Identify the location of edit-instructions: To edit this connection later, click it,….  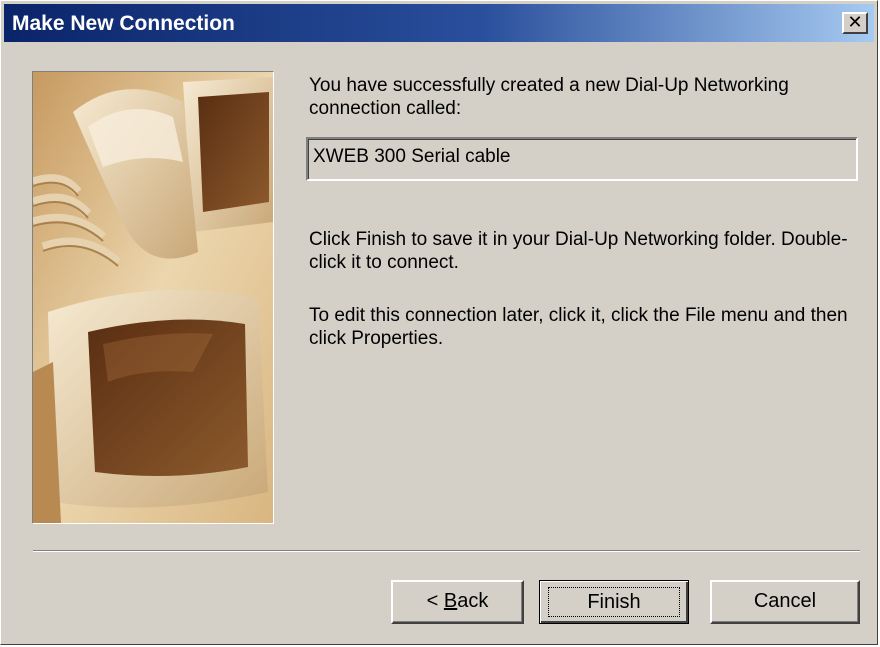
(578, 327).